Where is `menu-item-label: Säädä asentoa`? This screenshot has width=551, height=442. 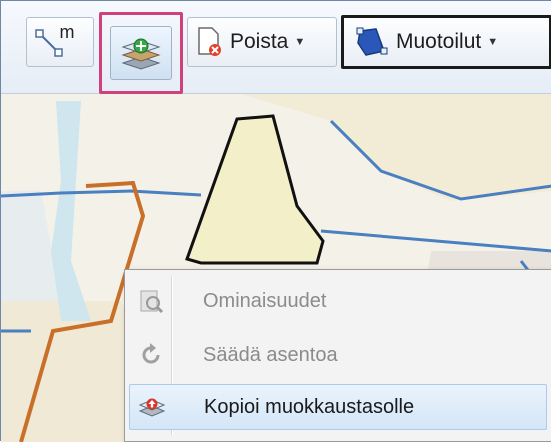 menu-item-label: Säädä asentoa is located at coordinates (270, 354).